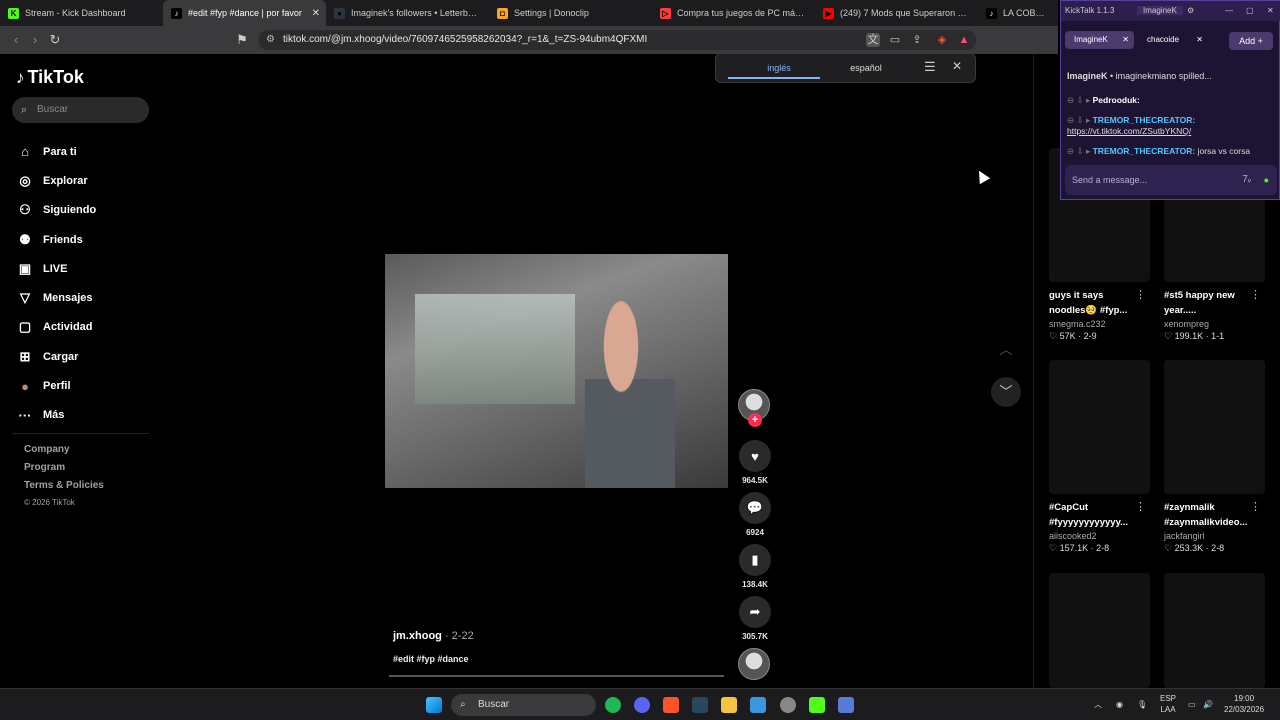 This screenshot has width=1280, height=720. I want to click on sidebar-item-cargar: ⊞ Cargar, so click(56, 356).